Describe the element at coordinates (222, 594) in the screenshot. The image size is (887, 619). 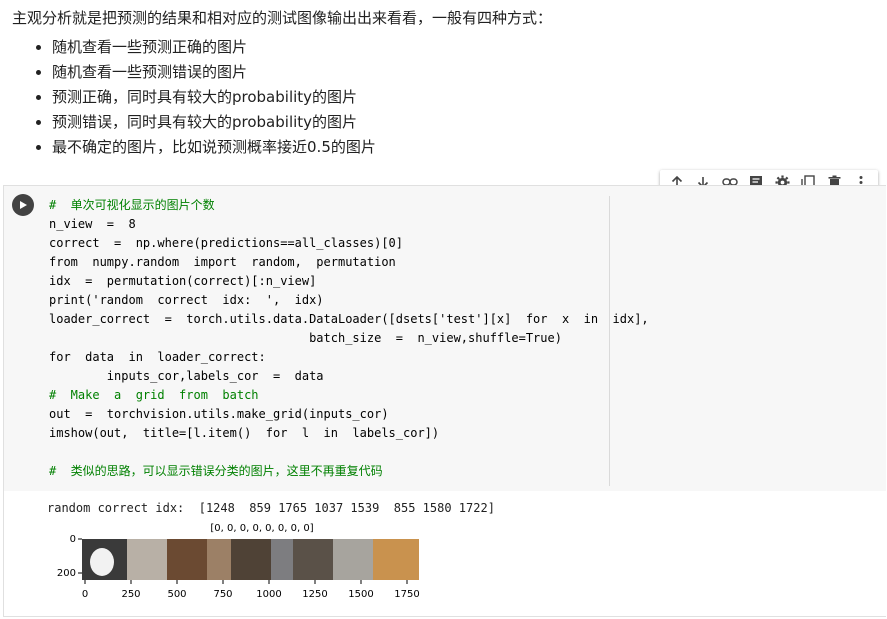
I see `x-tick-label: 750` at that location.